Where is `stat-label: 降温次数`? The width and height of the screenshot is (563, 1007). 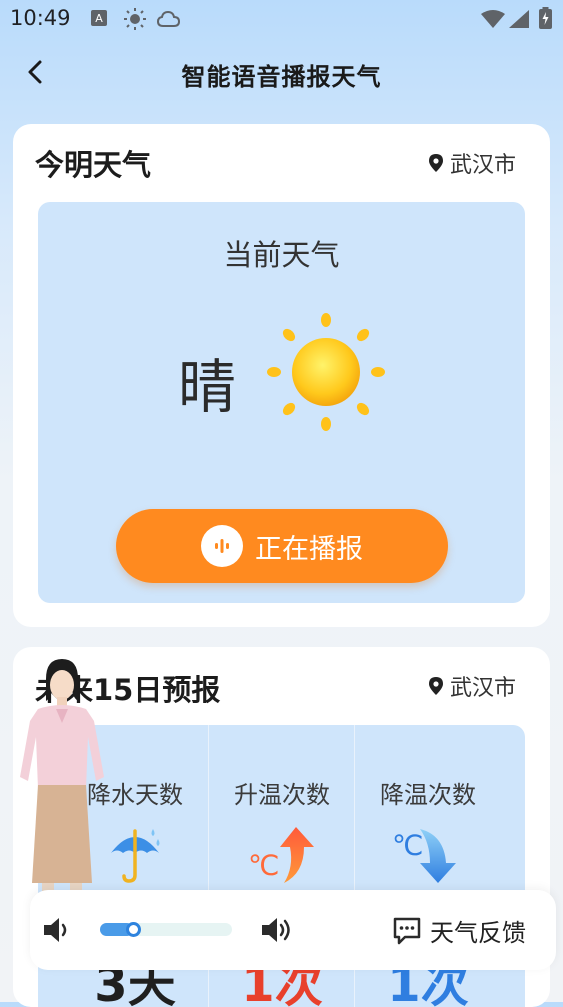 stat-label: 降温次数 is located at coordinates (428, 795).